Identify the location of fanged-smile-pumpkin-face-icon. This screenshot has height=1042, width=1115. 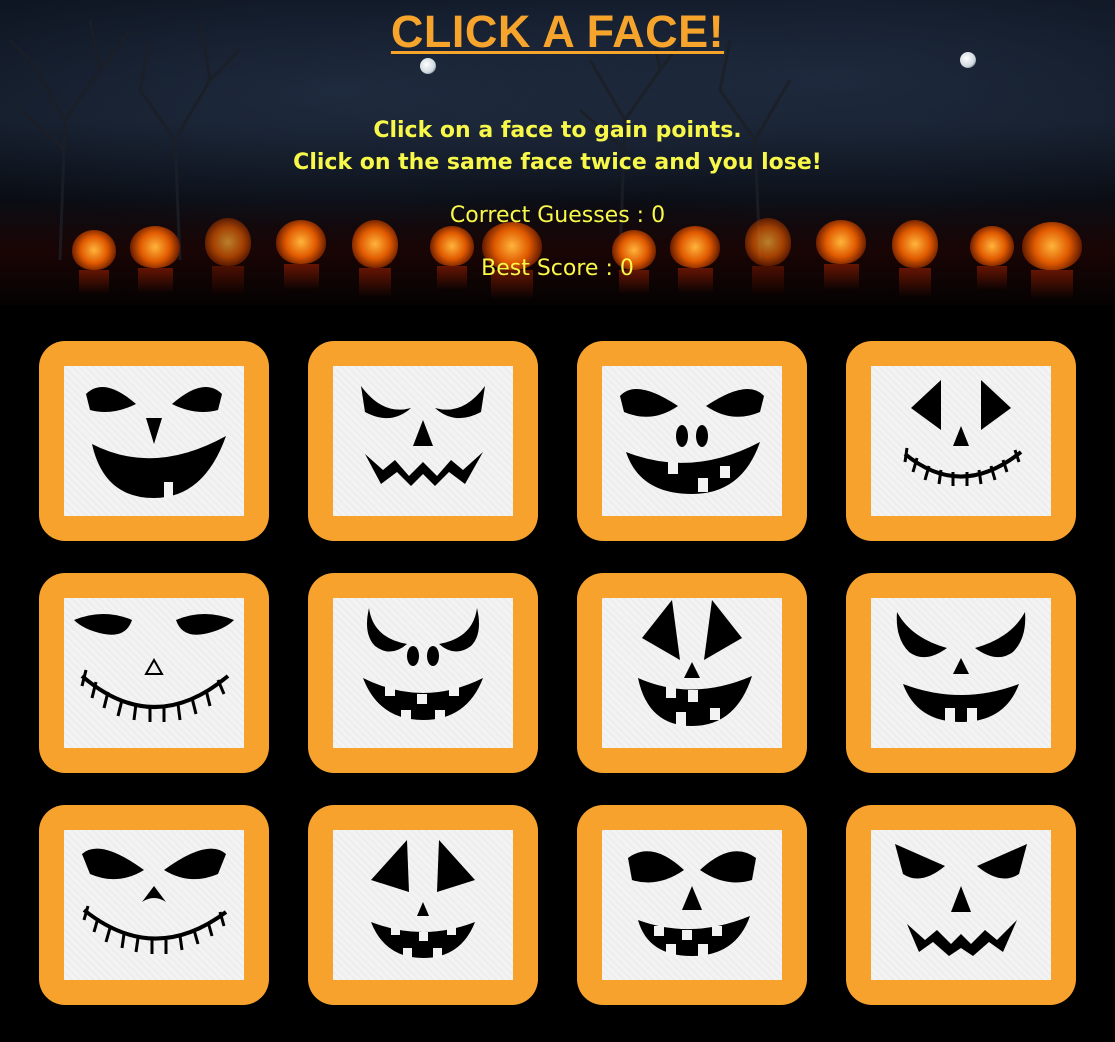
(423, 664).